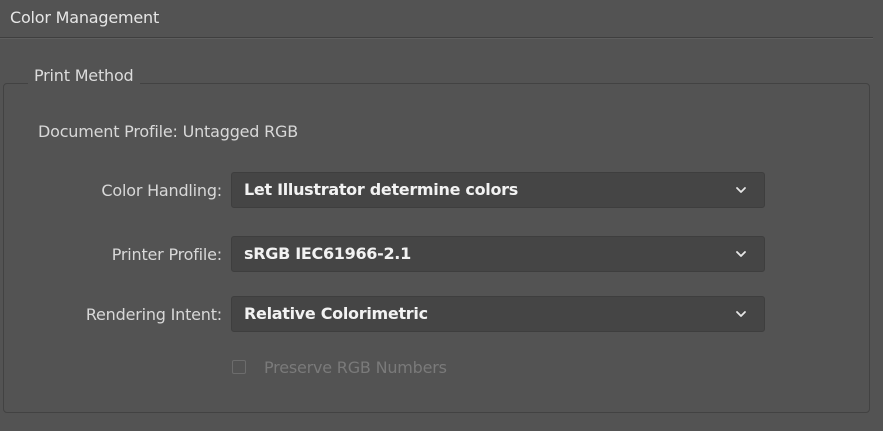 This screenshot has width=883, height=431. What do you see at coordinates (336, 313) in the screenshot?
I see `rendering-intent-value: Relative Colorimetric` at bounding box center [336, 313].